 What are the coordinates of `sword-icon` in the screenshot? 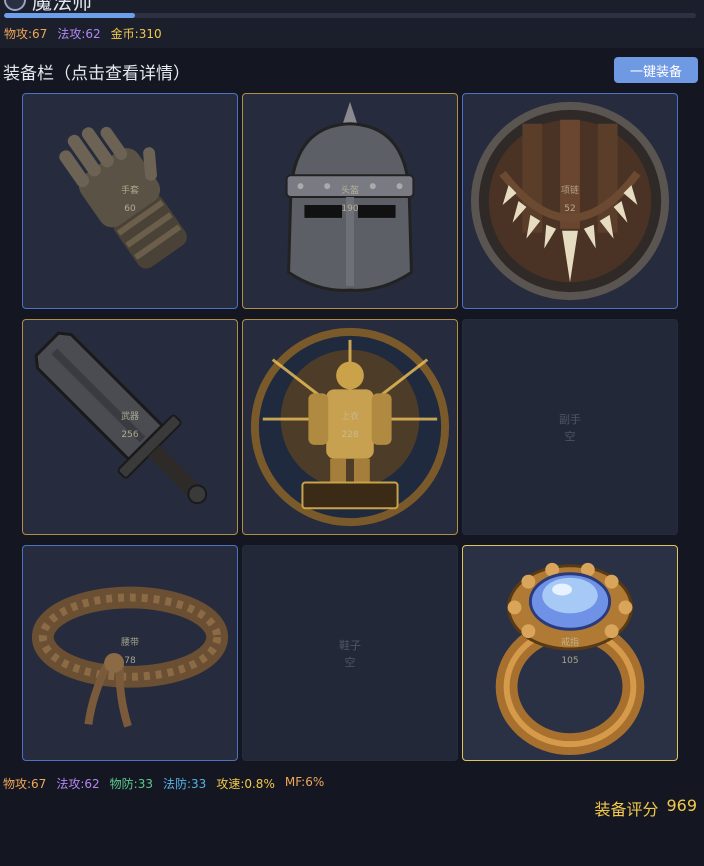 It's located at (121, 418).